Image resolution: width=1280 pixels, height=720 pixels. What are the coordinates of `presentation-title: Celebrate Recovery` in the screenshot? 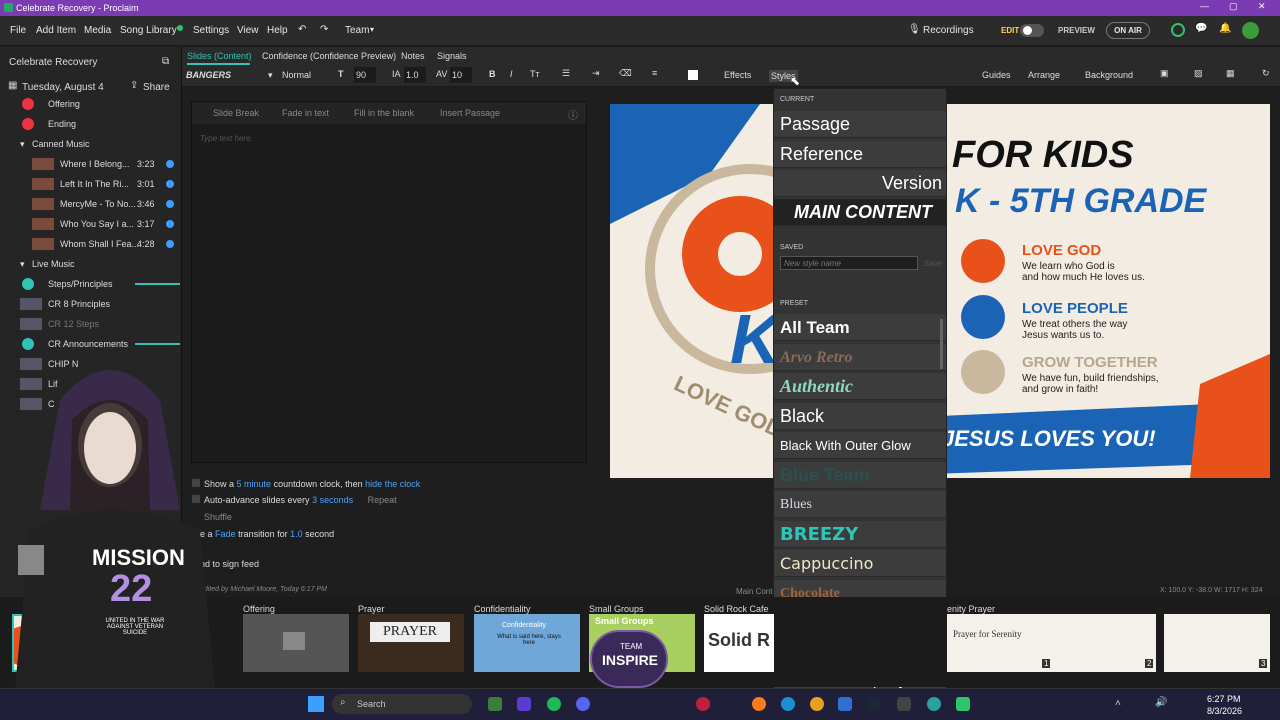 It's located at (53, 62).